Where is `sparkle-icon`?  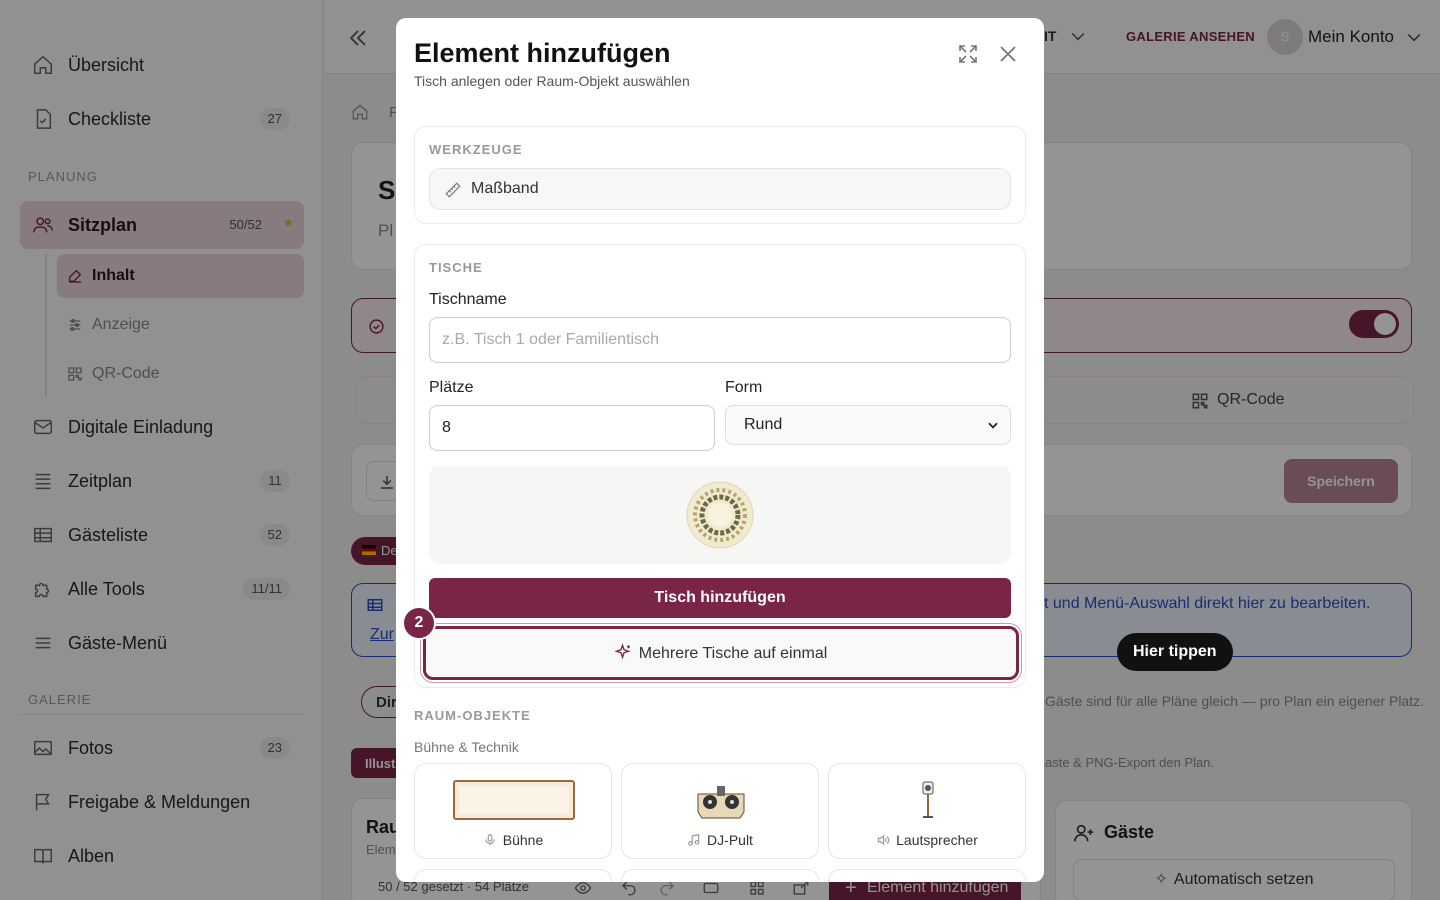
sparkle-icon is located at coordinates (622, 651).